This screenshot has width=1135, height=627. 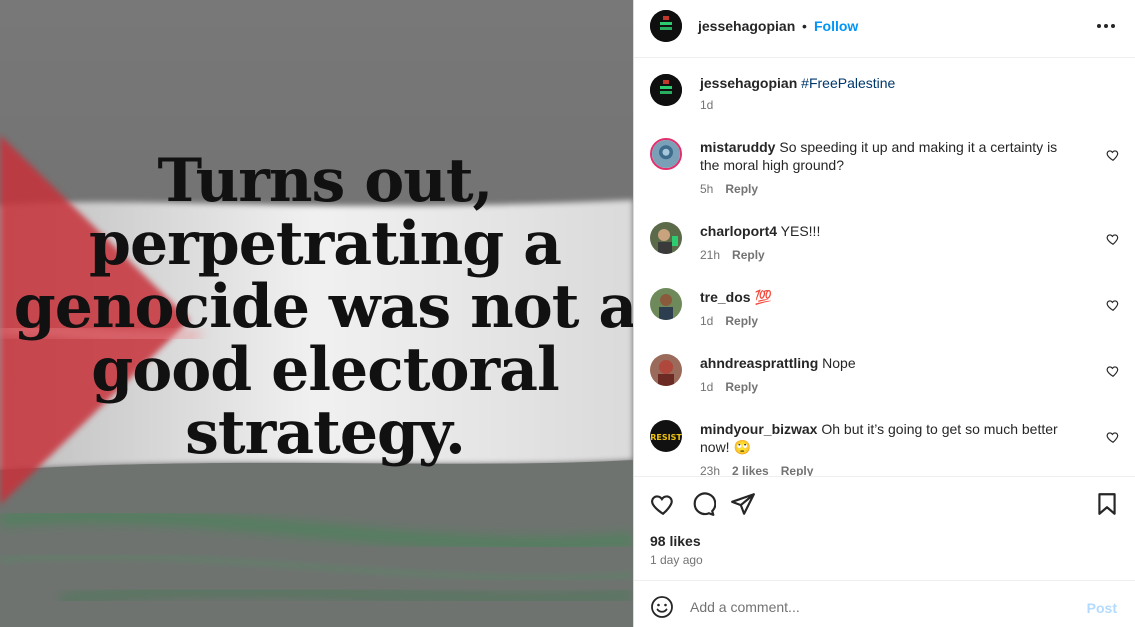 I want to click on headline-line: genocide was not a, so click(x=323, y=307).